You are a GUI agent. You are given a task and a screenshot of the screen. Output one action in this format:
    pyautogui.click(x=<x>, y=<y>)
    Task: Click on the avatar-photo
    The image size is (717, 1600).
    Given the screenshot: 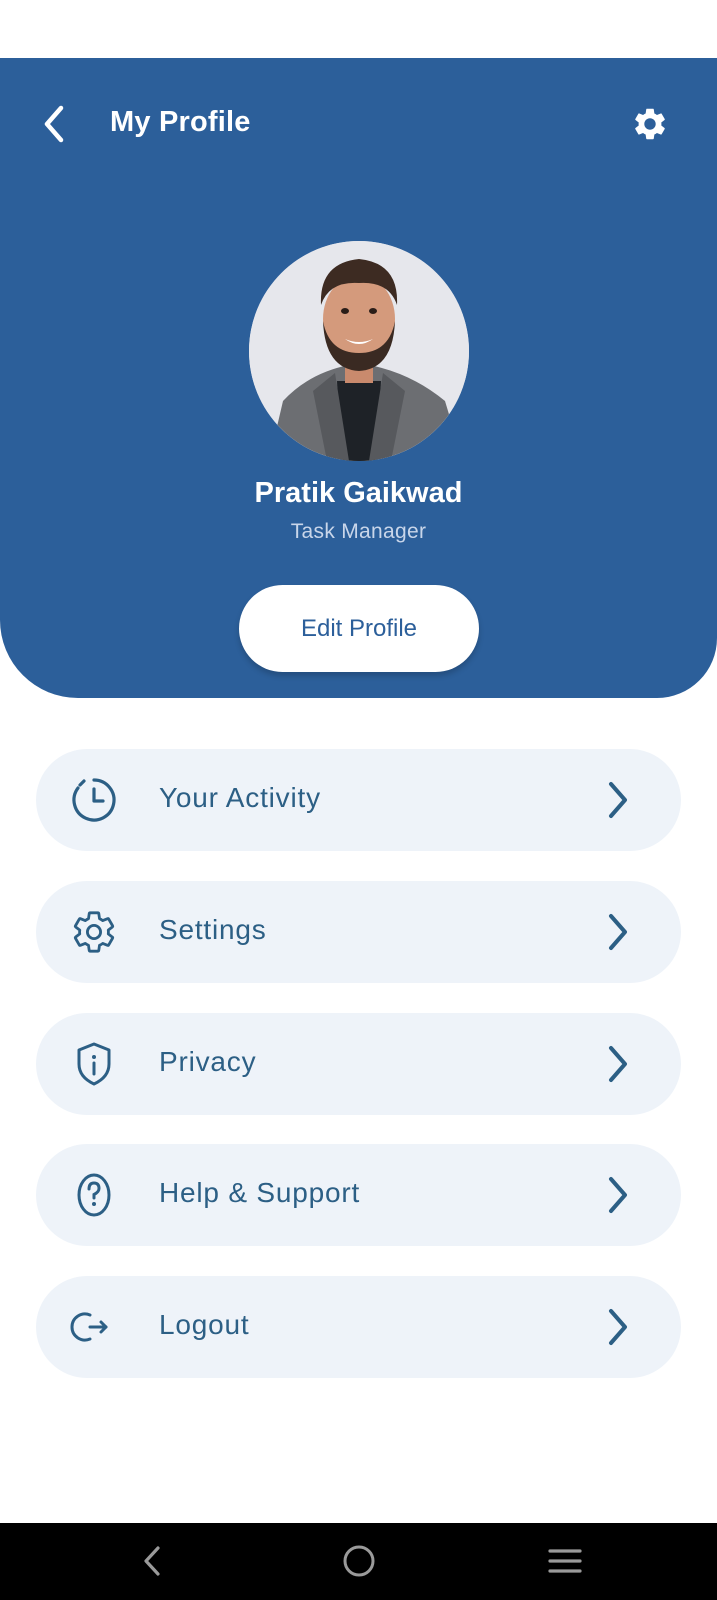 What is the action you would take?
    pyautogui.click(x=359, y=351)
    